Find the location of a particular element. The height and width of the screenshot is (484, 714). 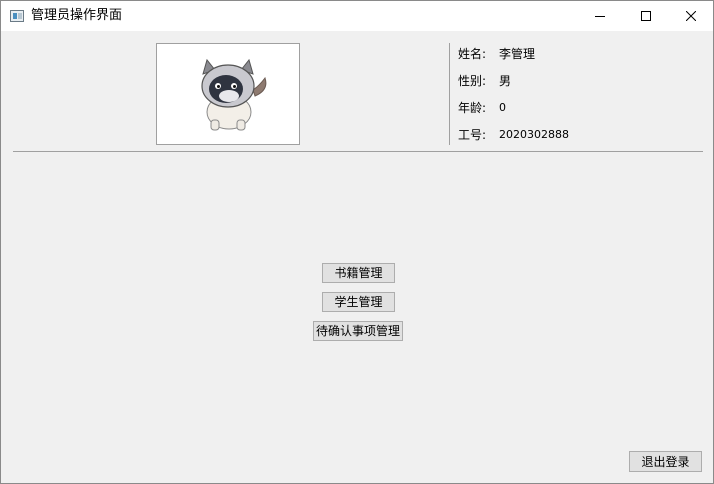

cat-avatar-icon is located at coordinates (234, 94).